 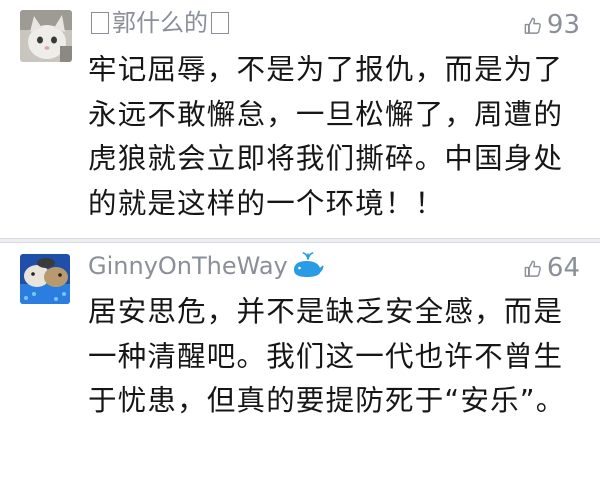 I want to click on username-text: 郭什么的, so click(x=160, y=23).